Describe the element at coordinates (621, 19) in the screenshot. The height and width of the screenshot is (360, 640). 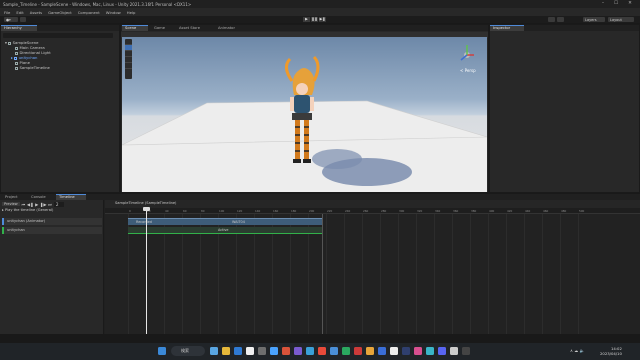
I see `layout-dropdown: Layout` at that location.